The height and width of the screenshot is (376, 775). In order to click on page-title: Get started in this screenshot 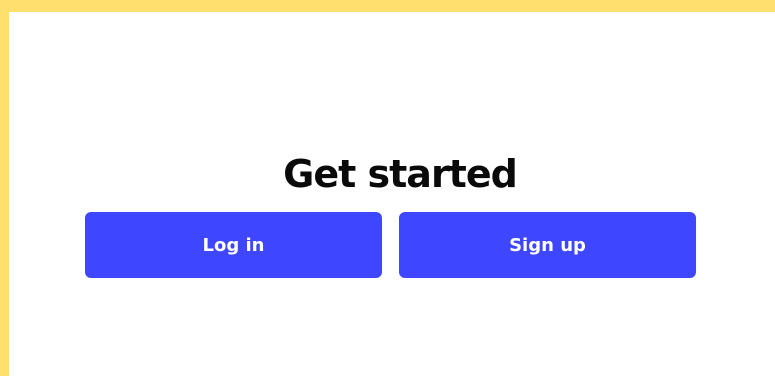, I will do `click(400, 174)`.